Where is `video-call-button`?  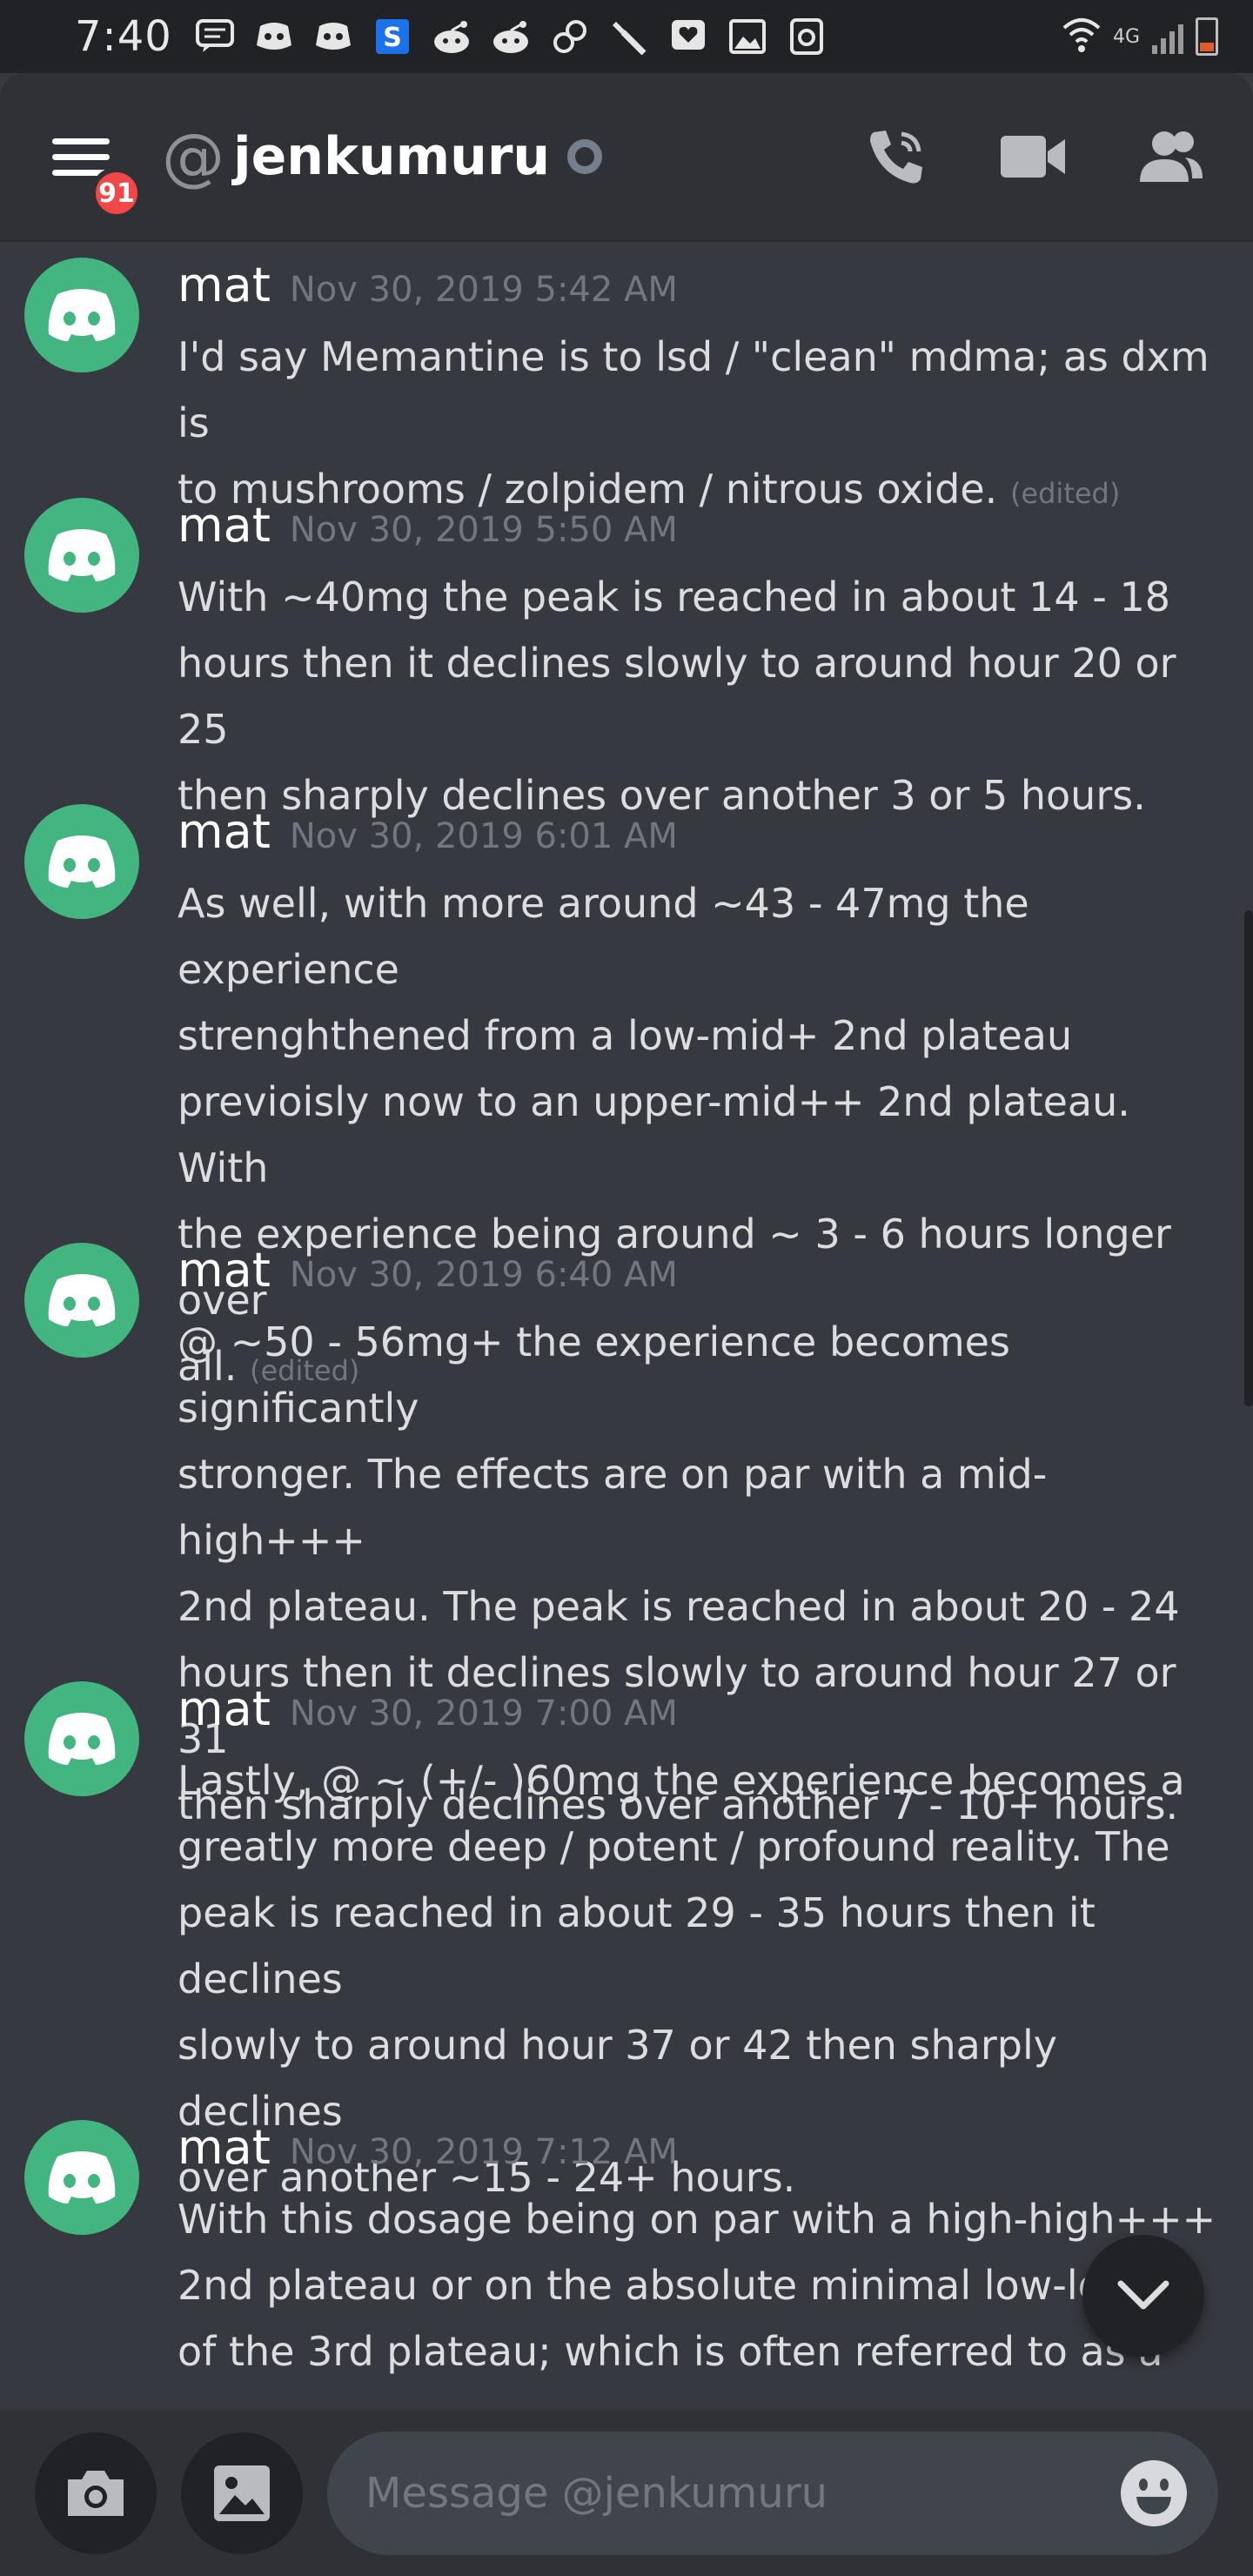 video-call-button is located at coordinates (1034, 157).